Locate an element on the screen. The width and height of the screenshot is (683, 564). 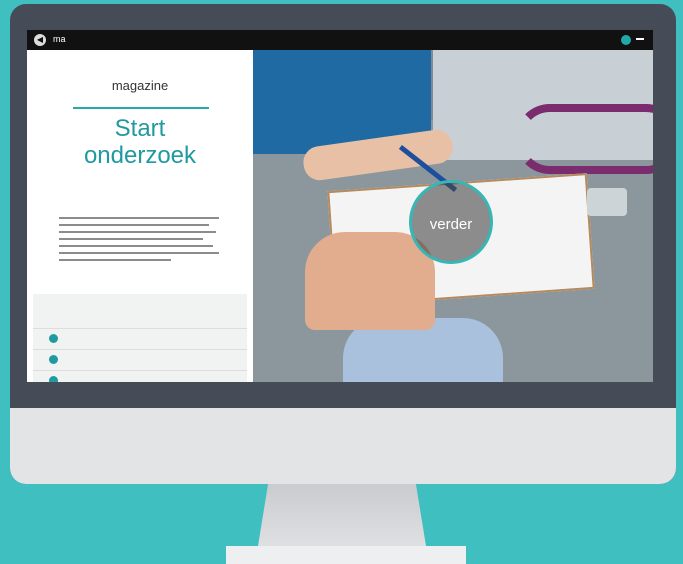
monitor-chin is located at coordinates (343, 446).